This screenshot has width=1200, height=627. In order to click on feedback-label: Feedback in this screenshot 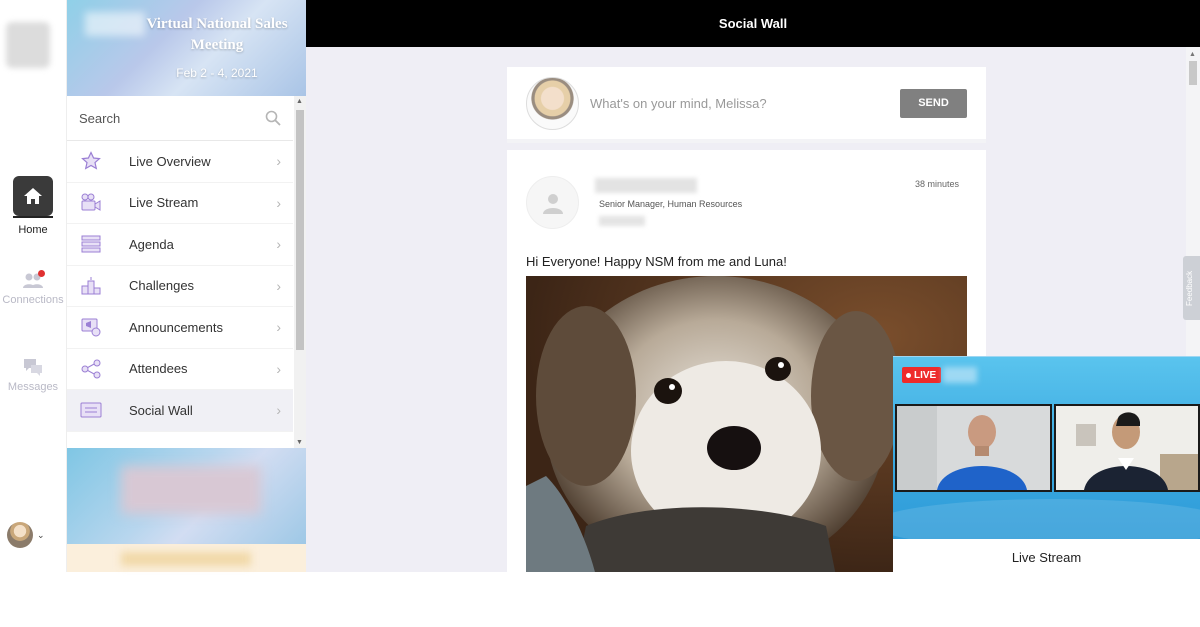, I will do `click(1189, 288)`.